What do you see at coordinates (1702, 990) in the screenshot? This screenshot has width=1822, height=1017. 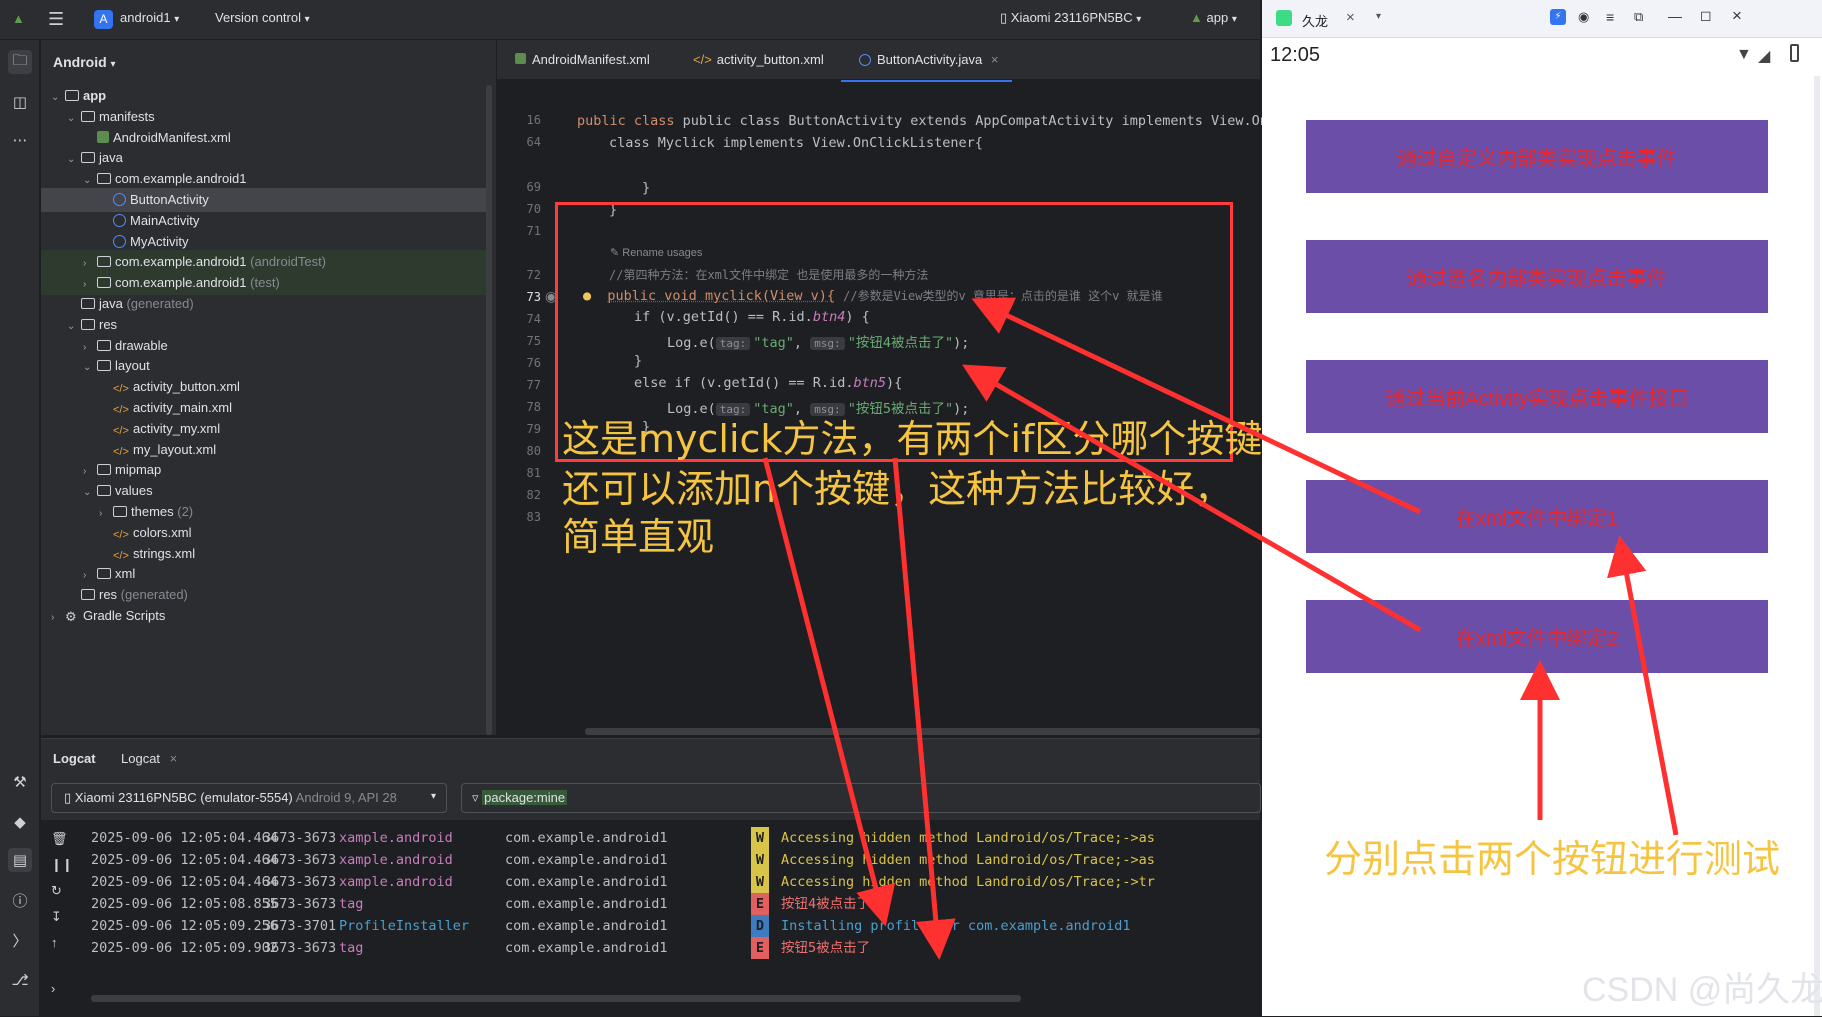 I see `csdn-watermark: CSDN @尚久龙` at bounding box center [1702, 990].